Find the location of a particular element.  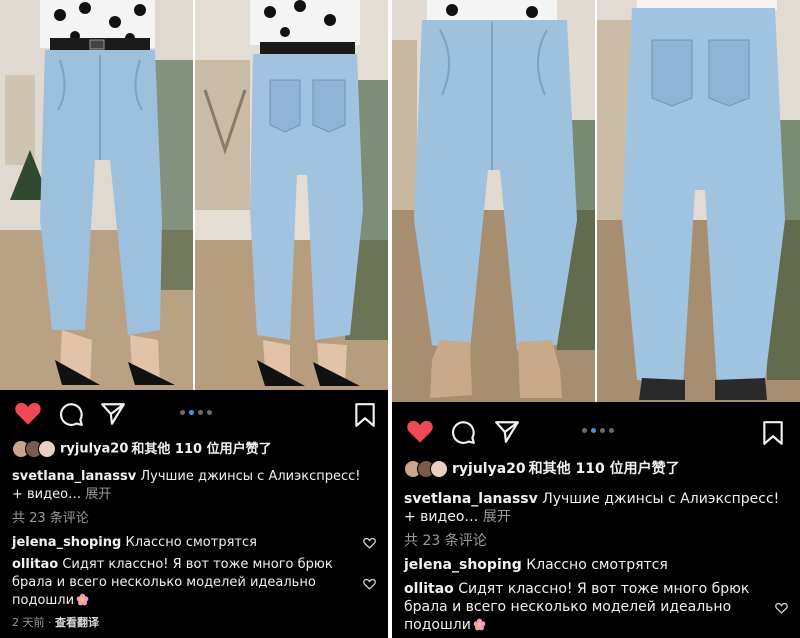

see-translation-link: 查看翻译 is located at coordinates (77, 622).